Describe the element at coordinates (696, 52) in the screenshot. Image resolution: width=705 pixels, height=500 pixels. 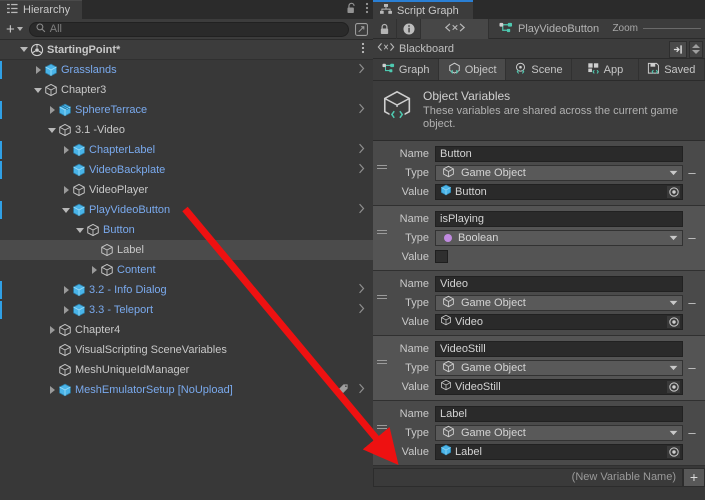
I see `stepper-down-icon` at that location.